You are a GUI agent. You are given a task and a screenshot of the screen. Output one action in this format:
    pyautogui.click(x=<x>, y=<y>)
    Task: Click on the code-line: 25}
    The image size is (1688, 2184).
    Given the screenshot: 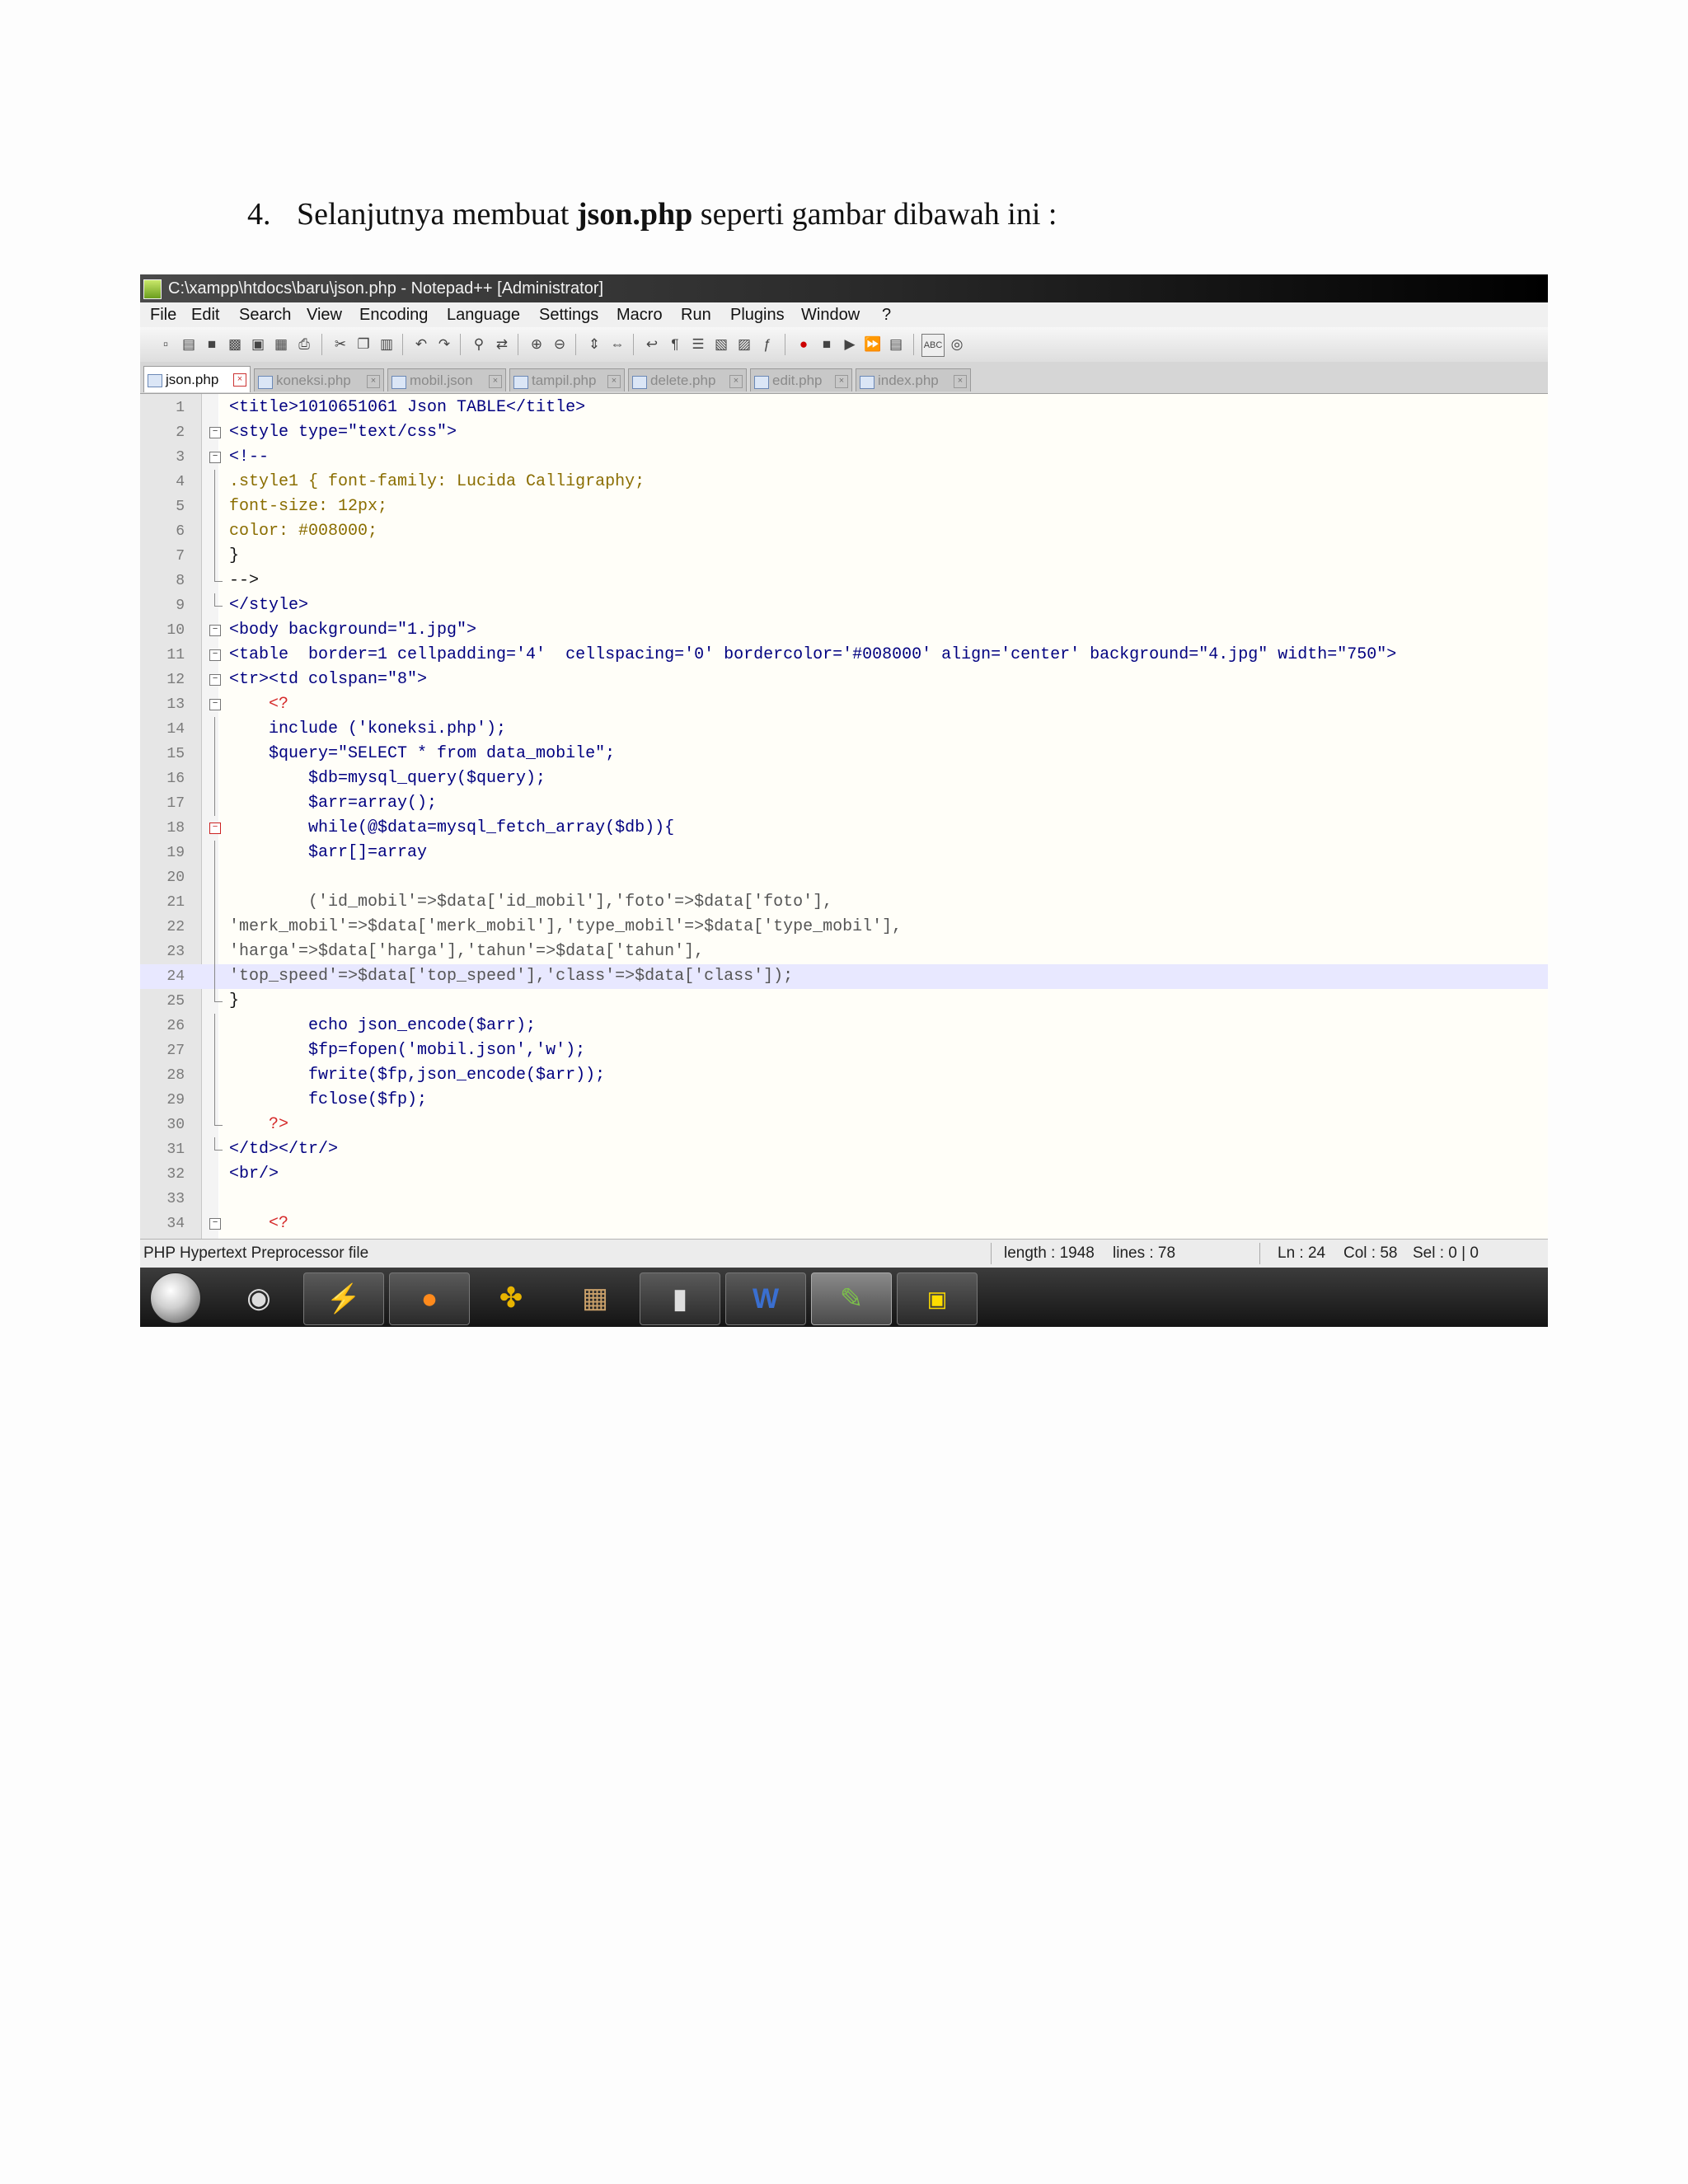 What is the action you would take?
    pyautogui.click(x=844, y=1001)
    